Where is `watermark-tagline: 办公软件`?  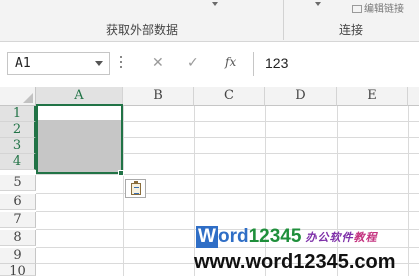 watermark-tagline: 办公软件 is located at coordinates (329, 237).